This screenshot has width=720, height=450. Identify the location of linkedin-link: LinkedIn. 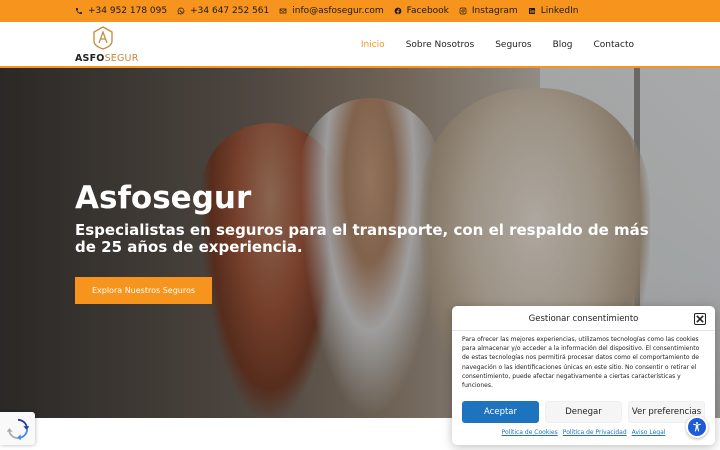
(553, 11).